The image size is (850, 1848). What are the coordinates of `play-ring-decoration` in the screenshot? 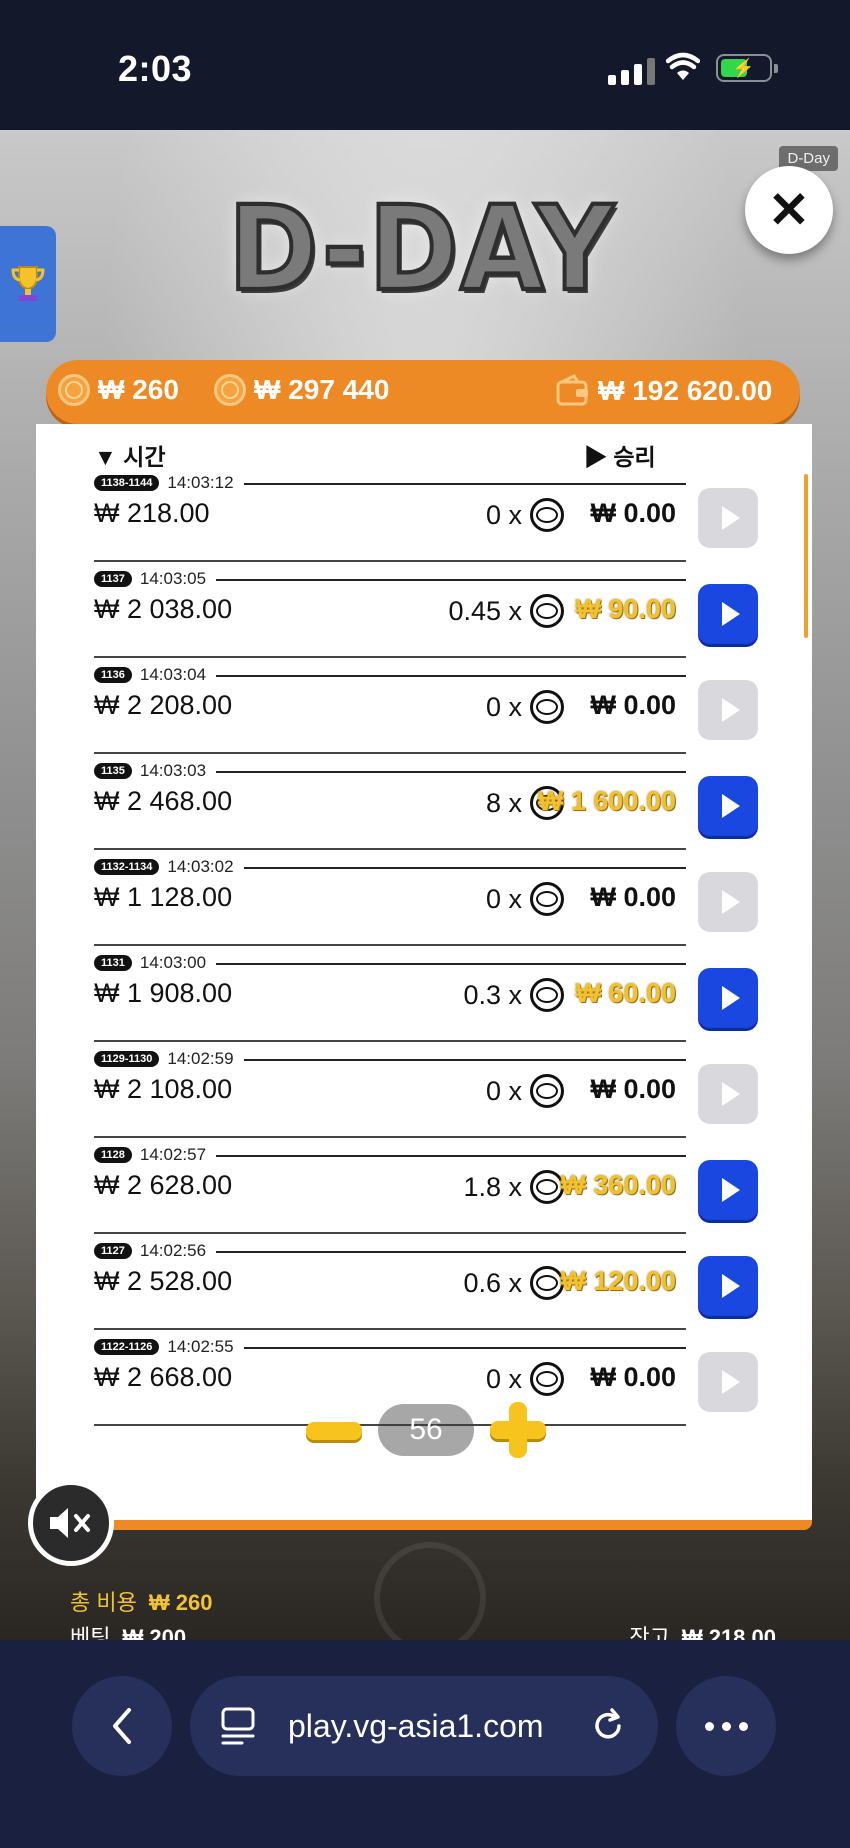 It's located at (430, 1591).